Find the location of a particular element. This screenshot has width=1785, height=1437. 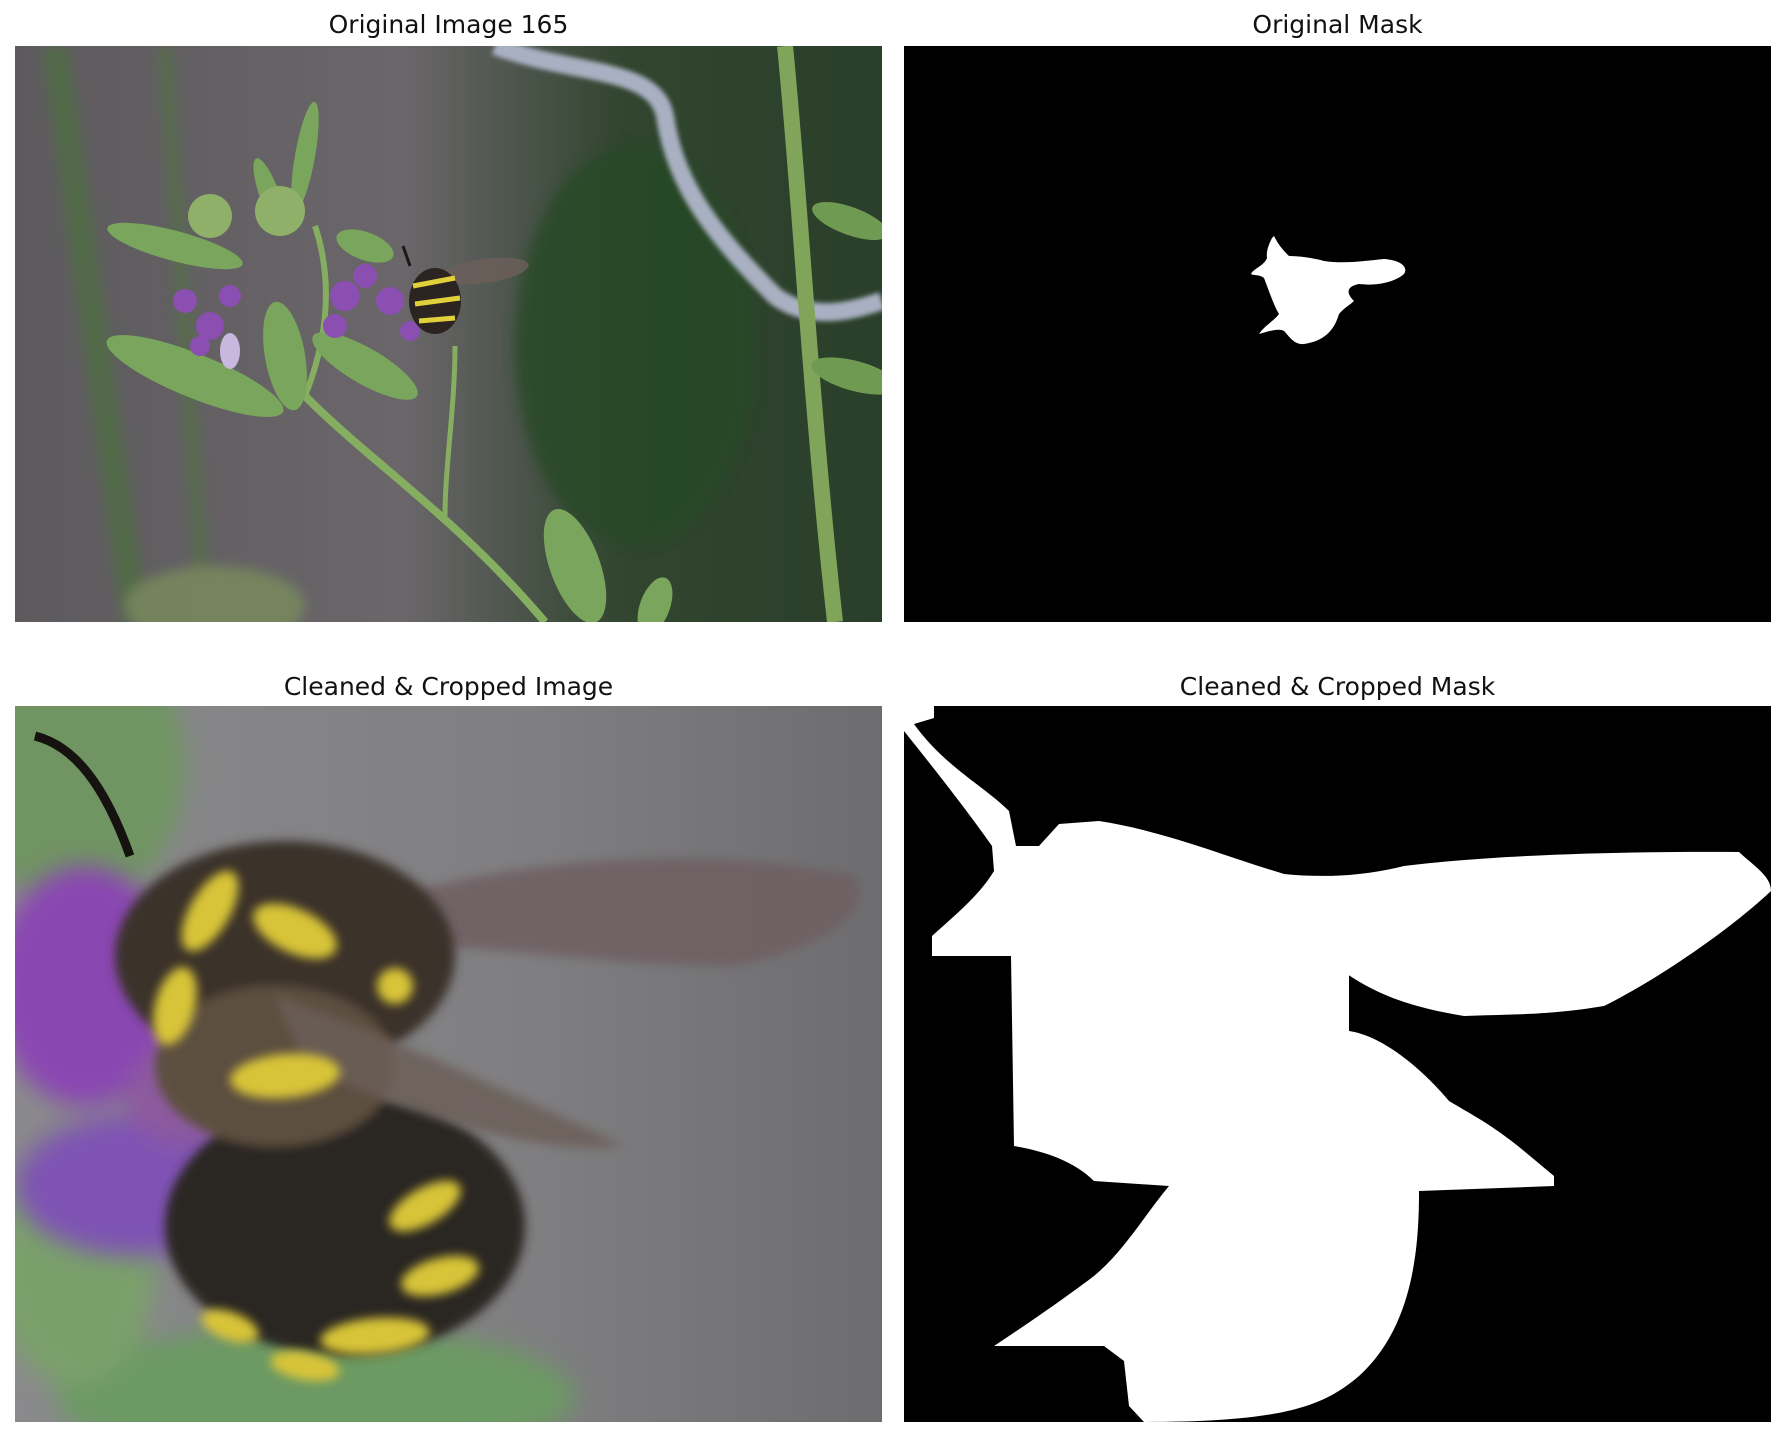

panel-title: Cleaned & Cropped Mask is located at coordinates (1337, 686).